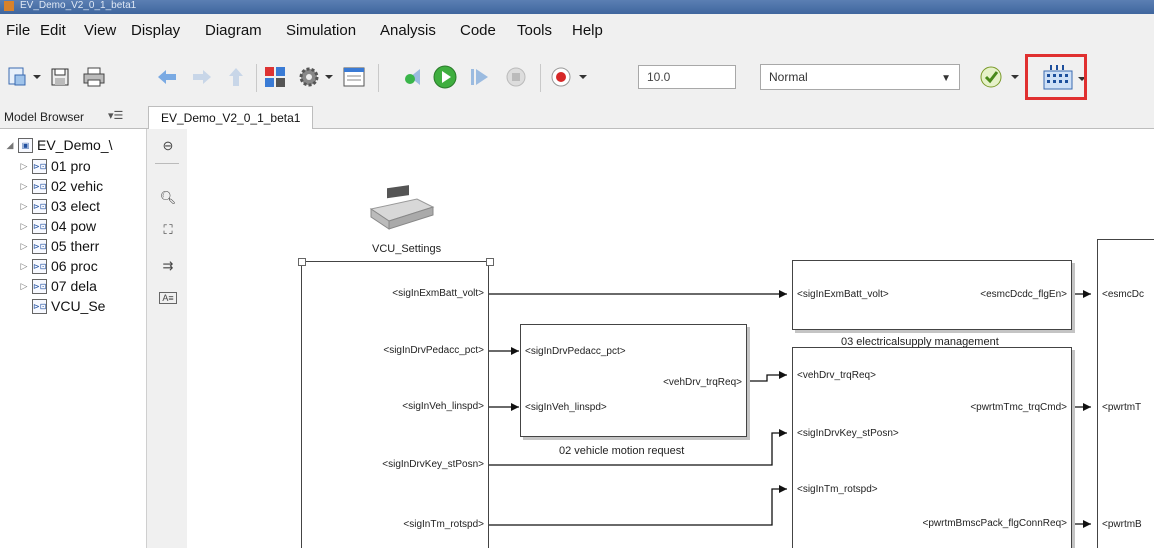 The height and width of the screenshot is (548, 1154). I want to click on tree-item: ▷ ⊳⊡ 02 vehic, so click(61, 186).